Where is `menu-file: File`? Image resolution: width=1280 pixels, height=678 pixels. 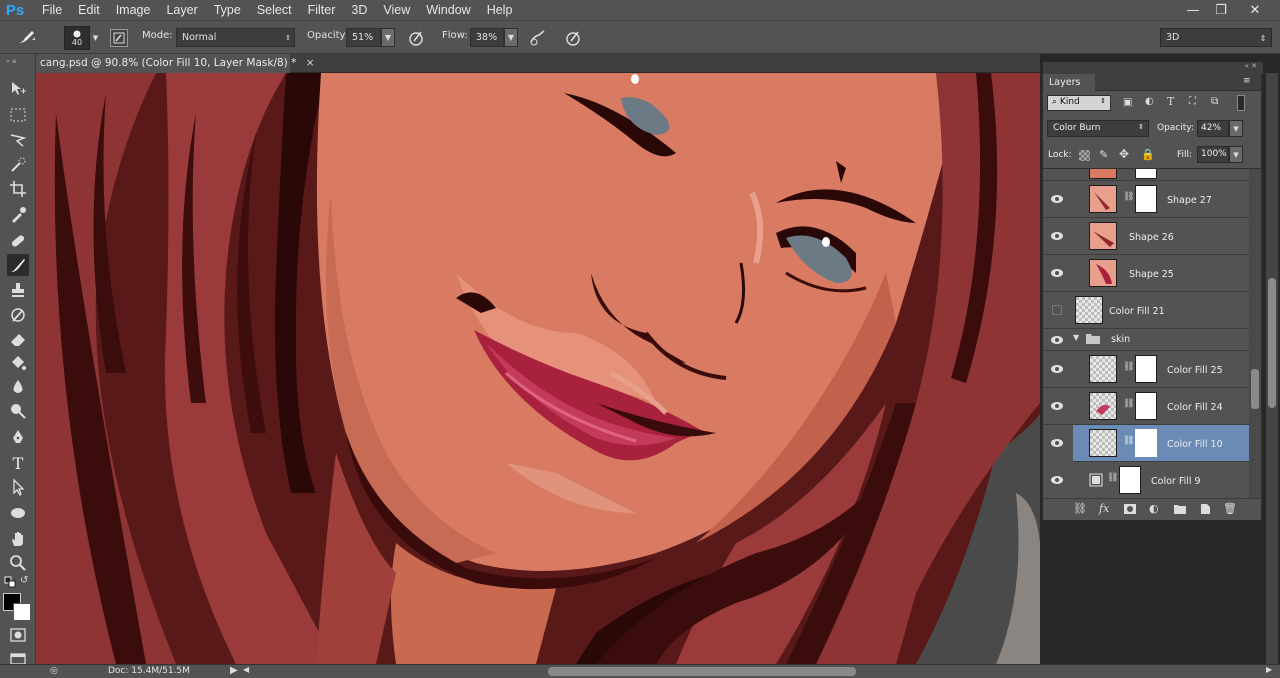 menu-file: File is located at coordinates (52, 10).